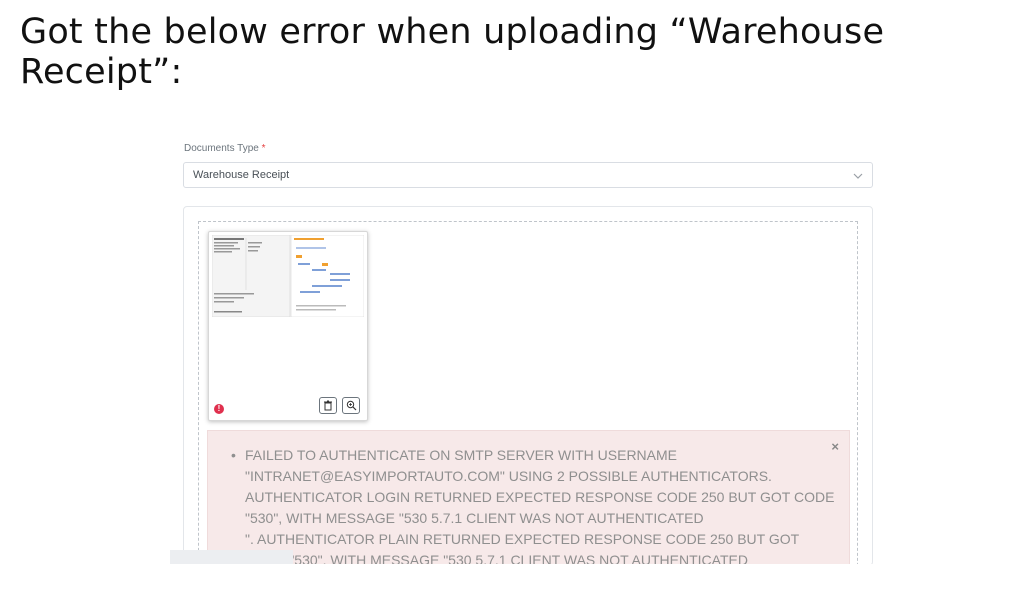 Image resolution: width=1024 pixels, height=604 pixels. Describe the element at coordinates (231, 557) in the screenshot. I see `cropped-bar` at that location.